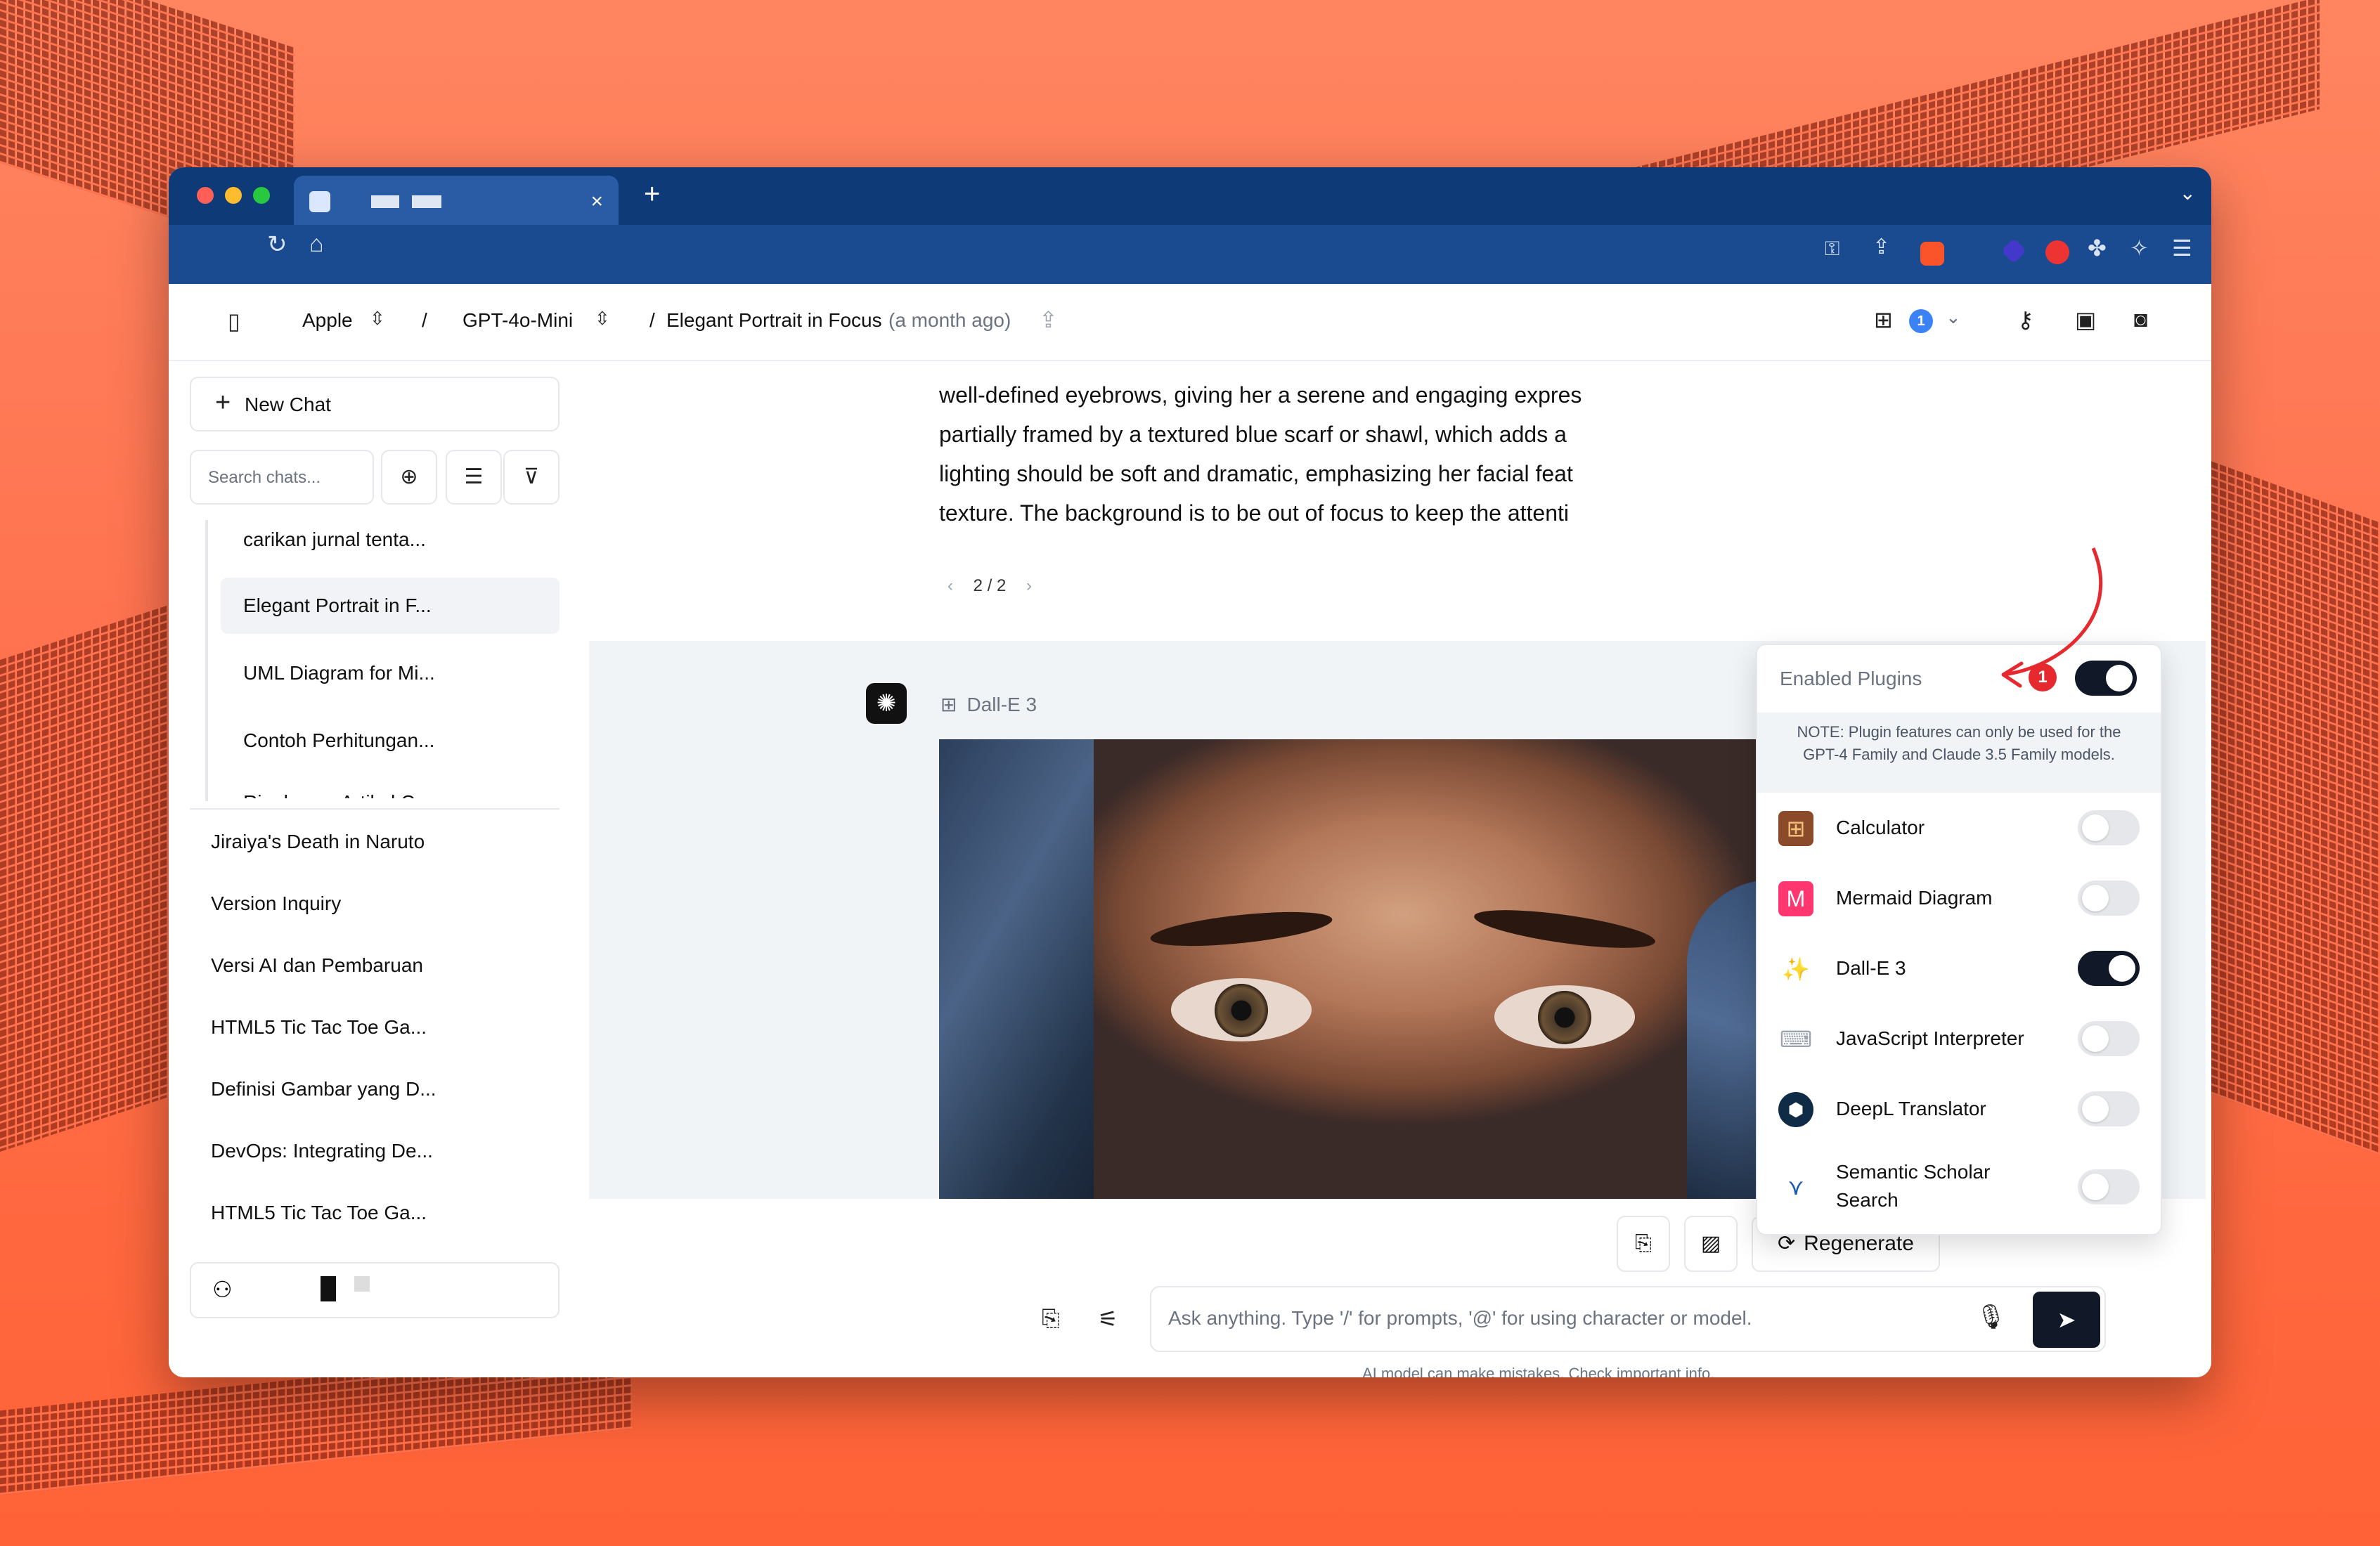  What do you see at coordinates (1959, 1187) in the screenshot?
I see `plugin-row-semantic-scholar: ⋎ Semantic Scholar Search` at bounding box center [1959, 1187].